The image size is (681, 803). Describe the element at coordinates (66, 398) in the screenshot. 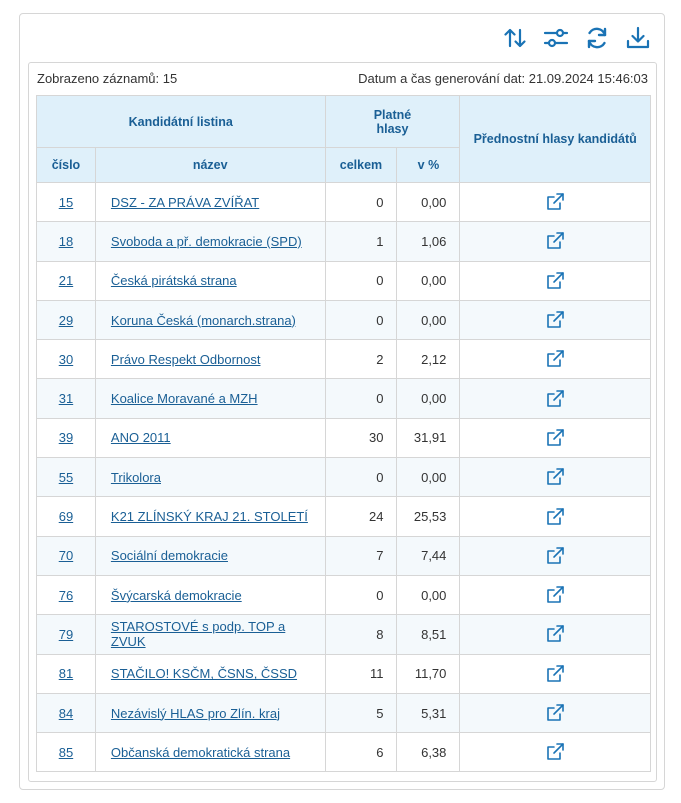

I see `party-number-link: 31` at that location.